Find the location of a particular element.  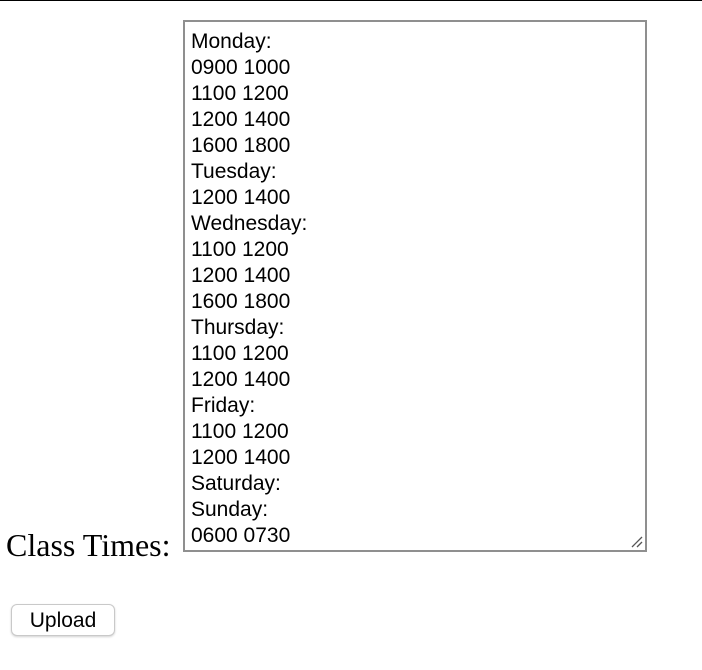

textarea-line: Wednesday: is located at coordinates (249, 223).